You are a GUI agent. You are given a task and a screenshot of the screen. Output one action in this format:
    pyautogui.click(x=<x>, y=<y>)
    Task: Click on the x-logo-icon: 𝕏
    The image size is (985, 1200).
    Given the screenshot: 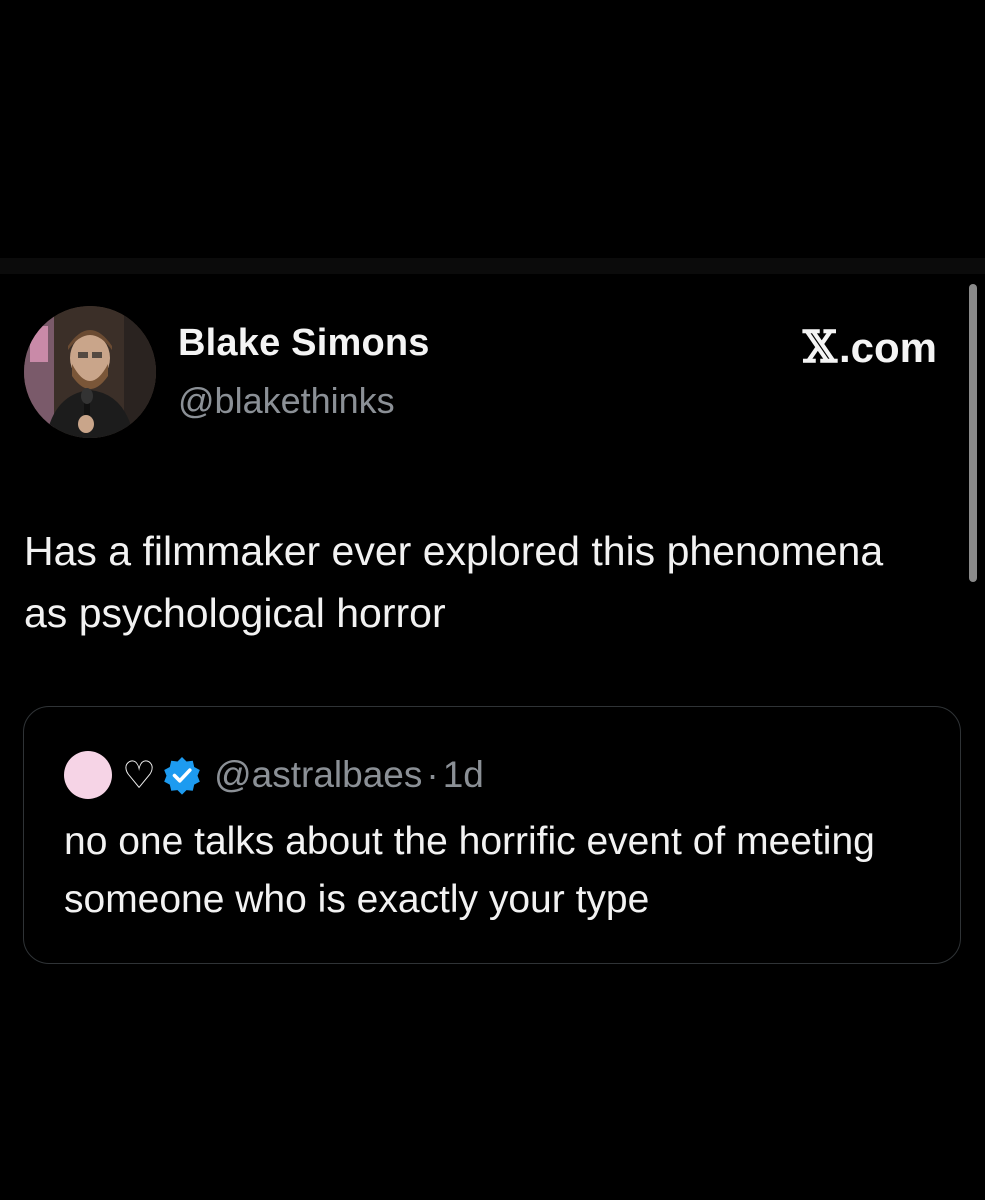 What is the action you would take?
    pyautogui.click(x=819, y=347)
    